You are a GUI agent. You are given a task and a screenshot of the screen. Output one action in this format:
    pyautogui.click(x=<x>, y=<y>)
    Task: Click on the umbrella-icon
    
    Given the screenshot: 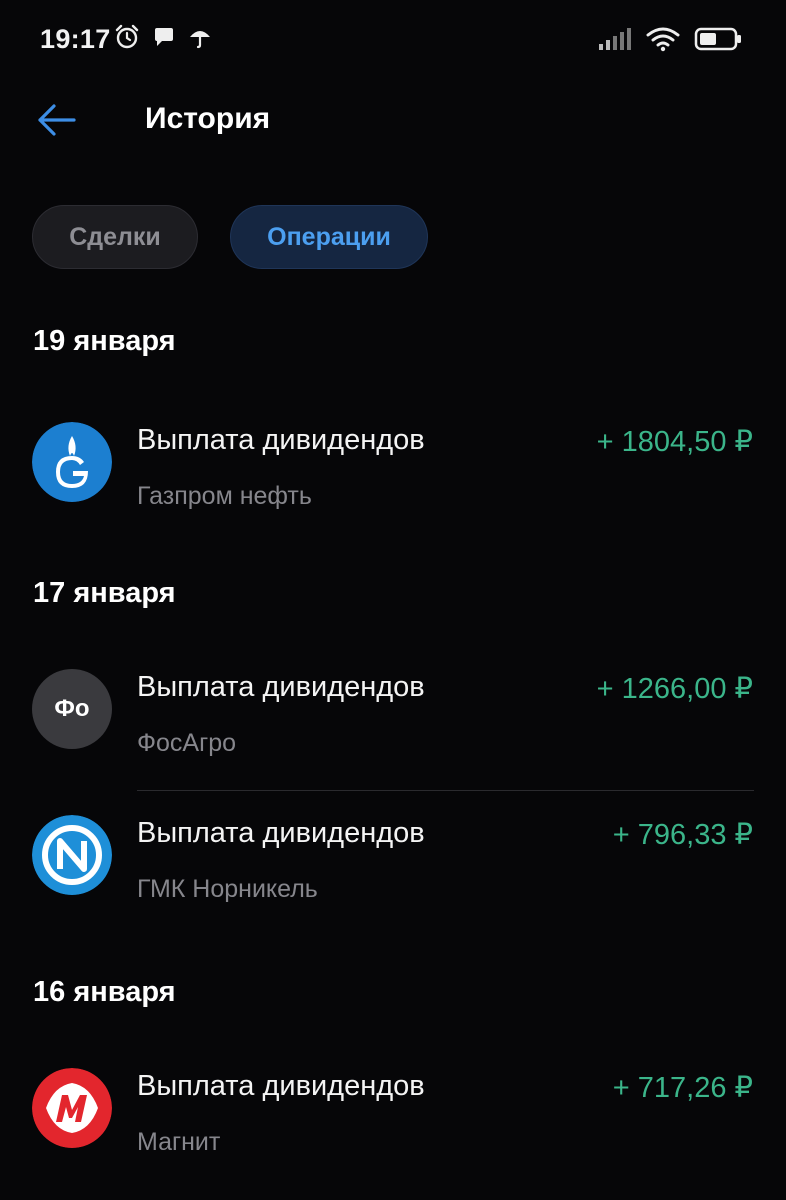 What is the action you would take?
    pyautogui.click(x=200, y=40)
    